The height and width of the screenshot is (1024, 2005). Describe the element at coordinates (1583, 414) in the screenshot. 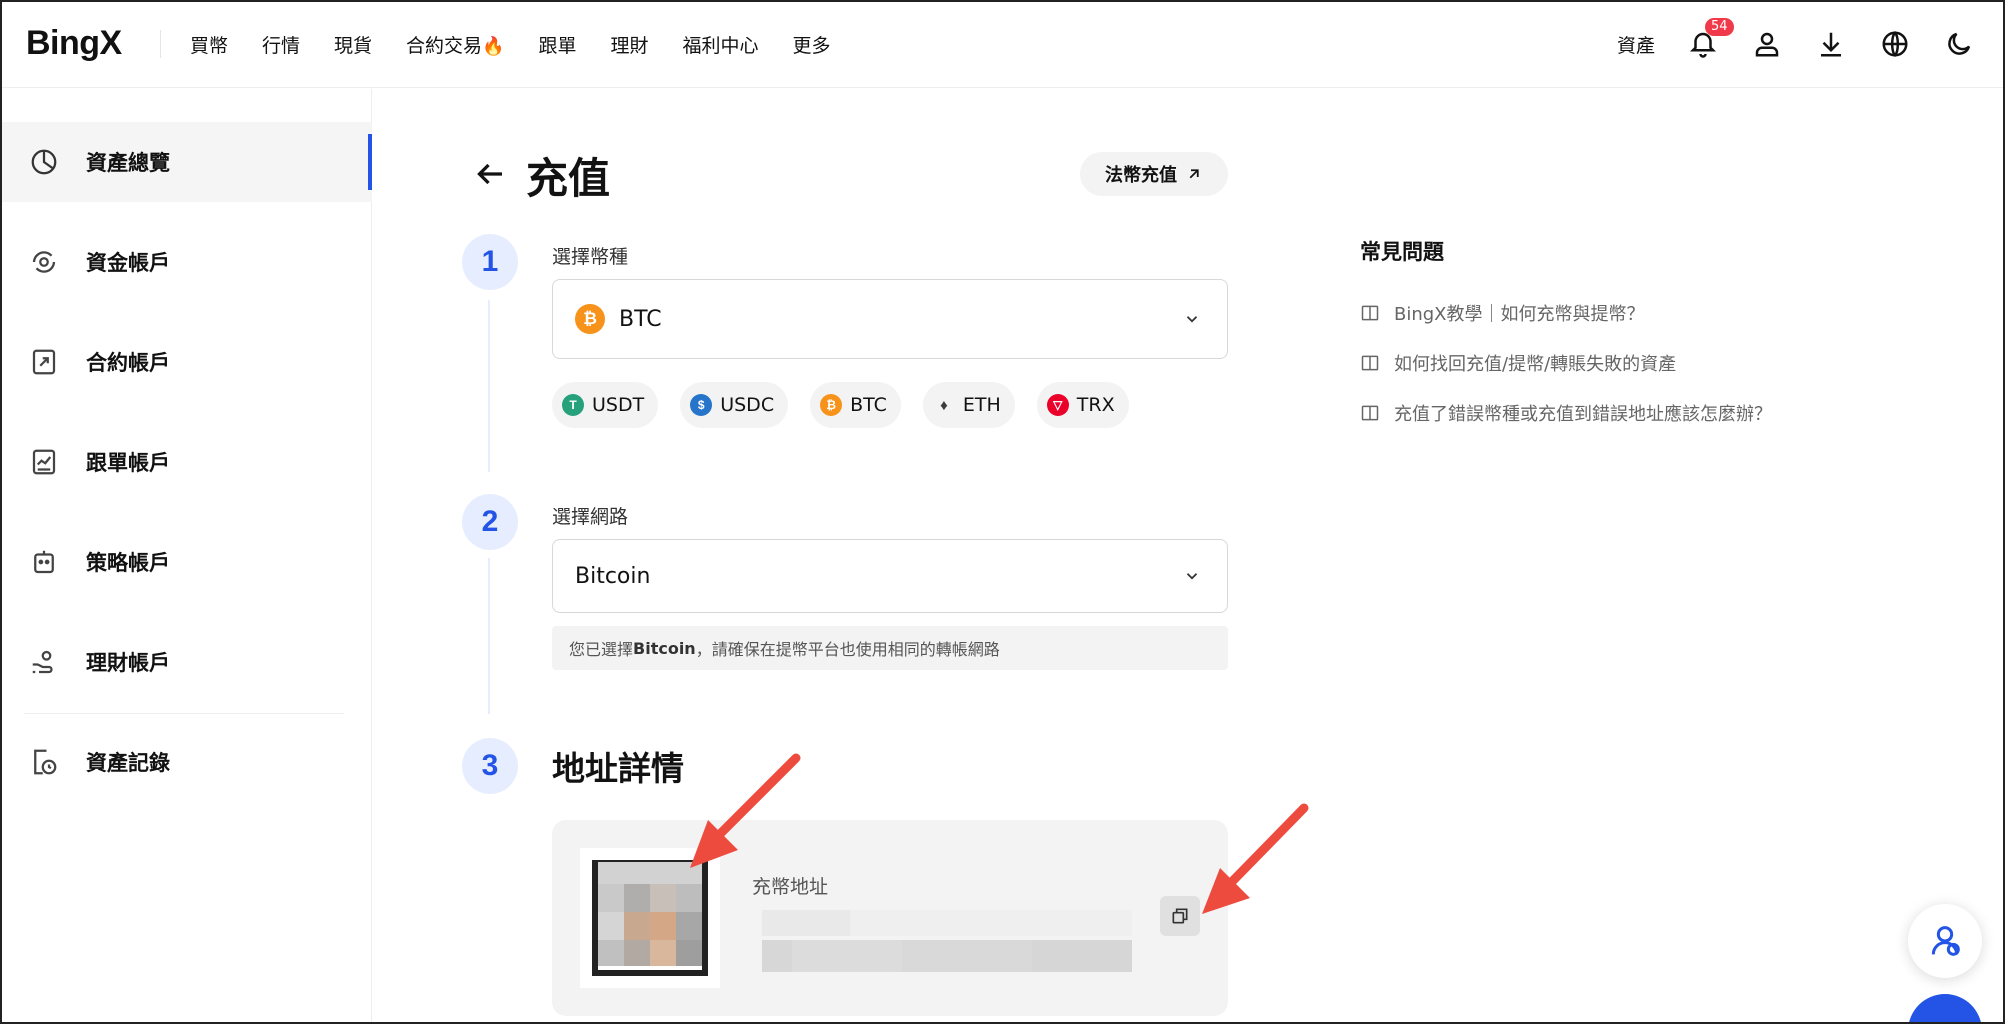

I see `faq-item-label: 充值了錯誤幣種或充值到錯誤地址應該怎麼辦？` at that location.